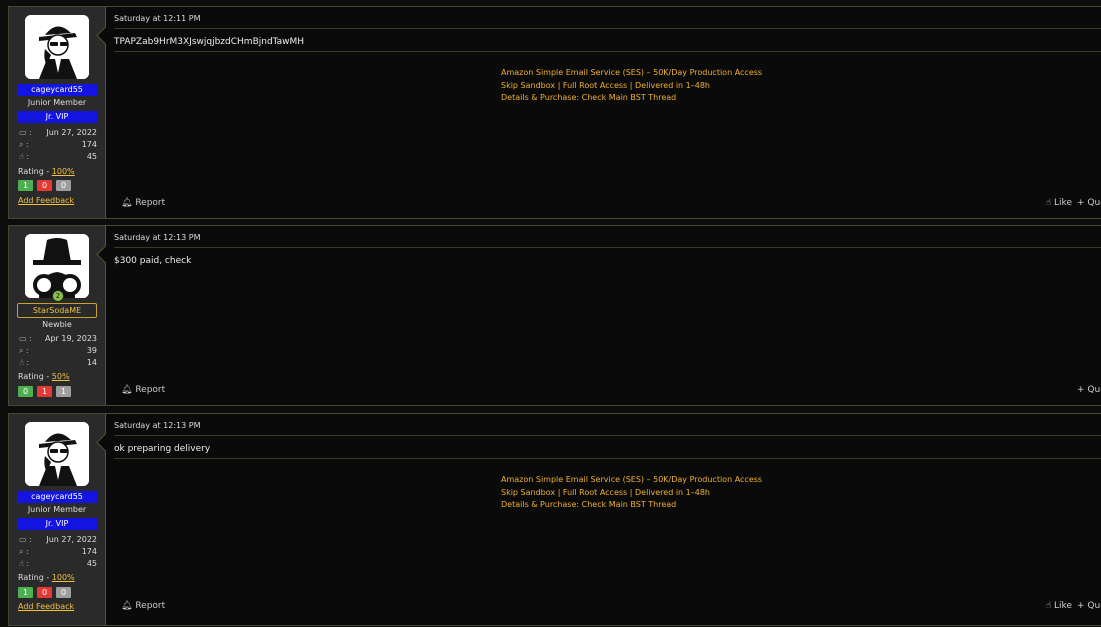  I want to click on post-timestamp: Saturday at 12:11 PM, so click(157, 18).